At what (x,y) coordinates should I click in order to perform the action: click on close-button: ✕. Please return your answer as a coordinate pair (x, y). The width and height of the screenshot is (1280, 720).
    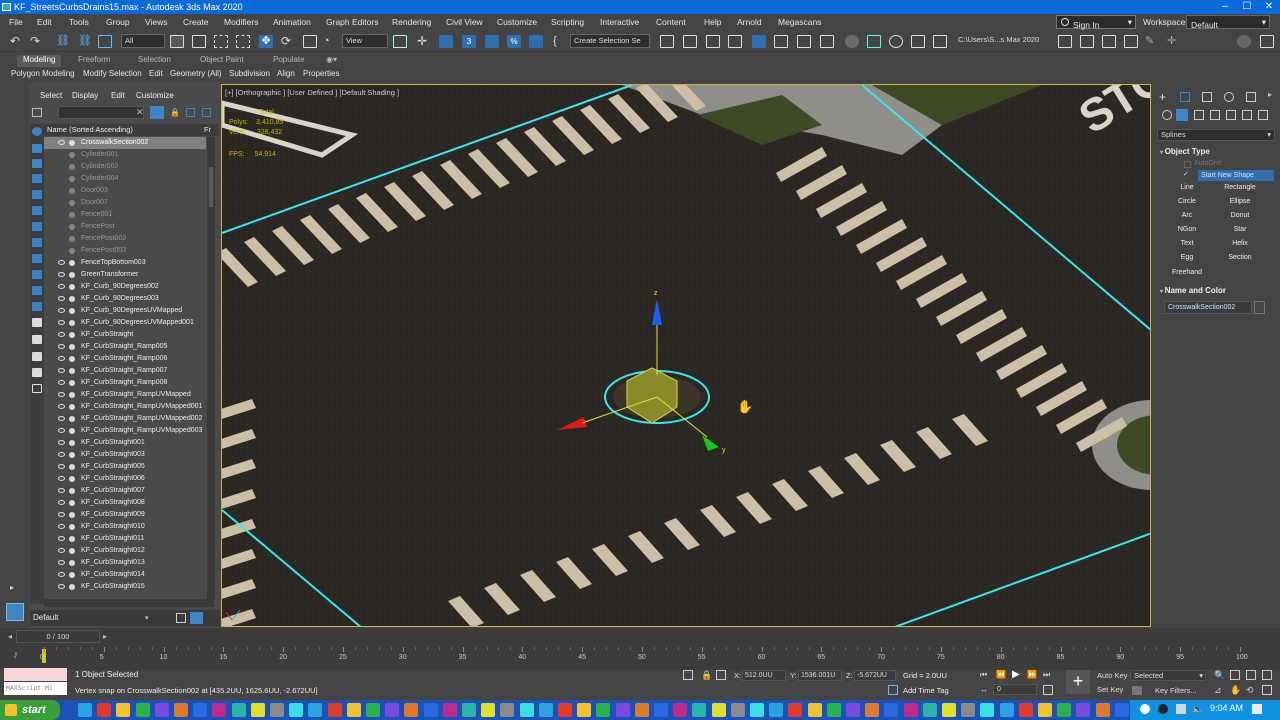
    Looking at the image, I should click on (1269, 7).